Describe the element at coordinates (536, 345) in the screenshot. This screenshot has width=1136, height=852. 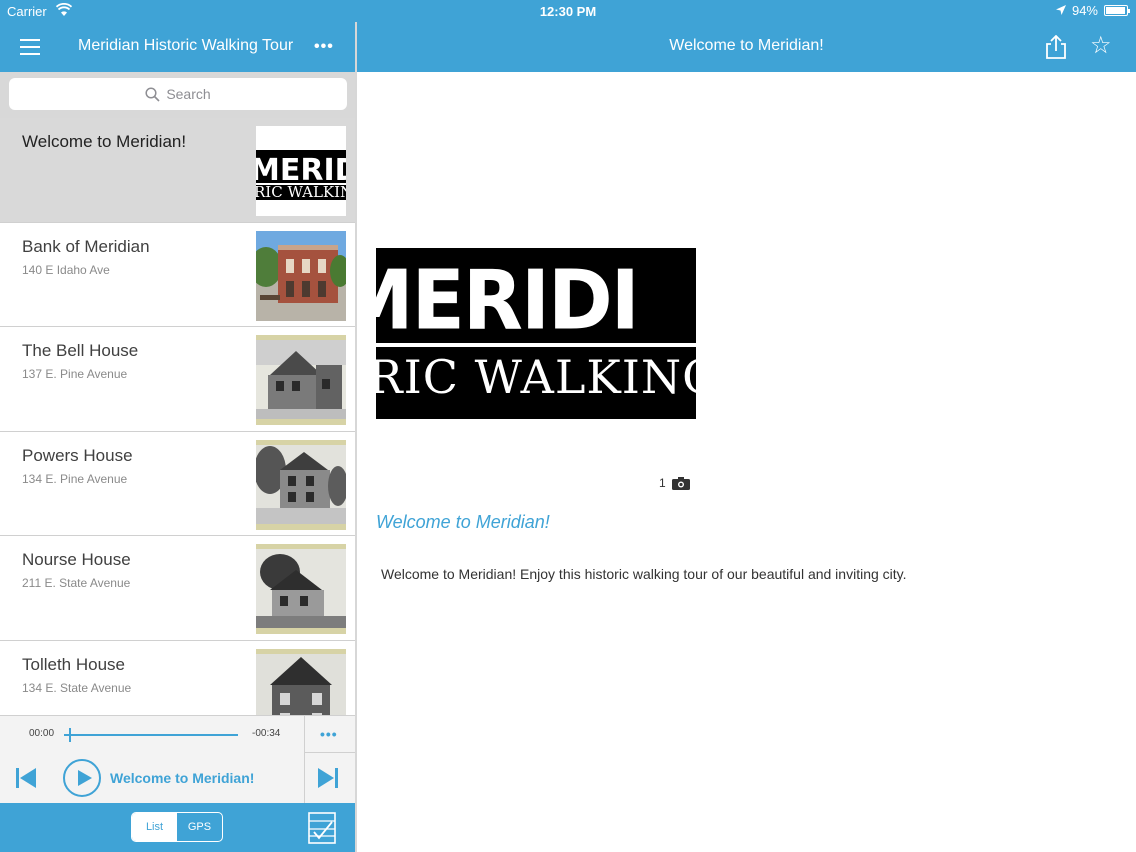
I see `hero-logo-band` at that location.